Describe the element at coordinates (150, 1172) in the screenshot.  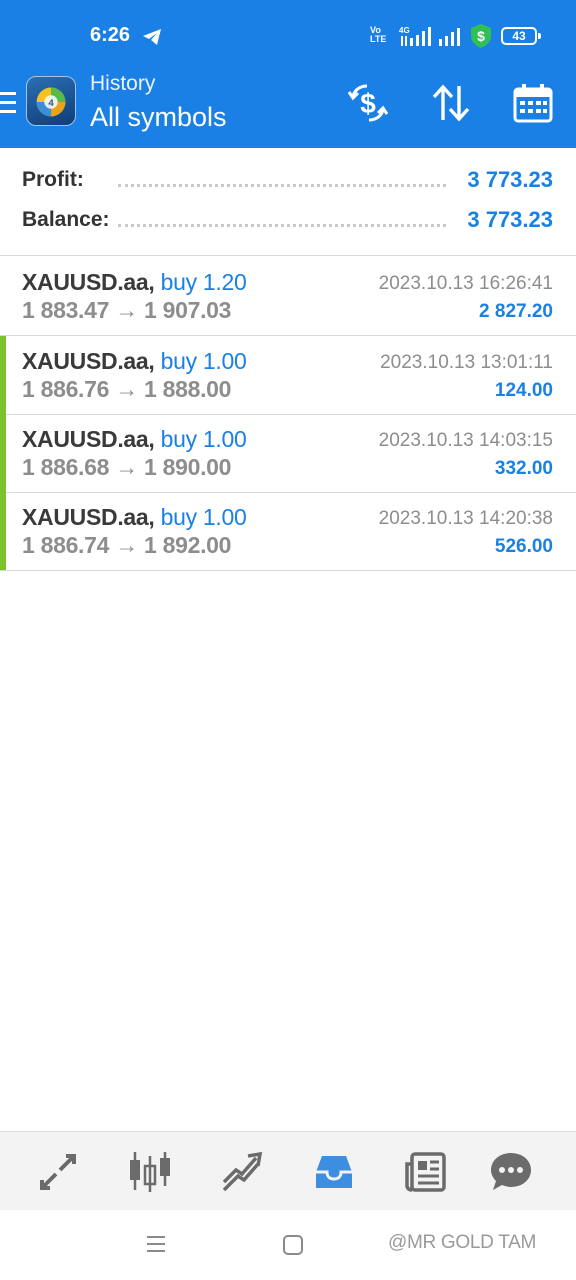
I see `chart-icon` at that location.